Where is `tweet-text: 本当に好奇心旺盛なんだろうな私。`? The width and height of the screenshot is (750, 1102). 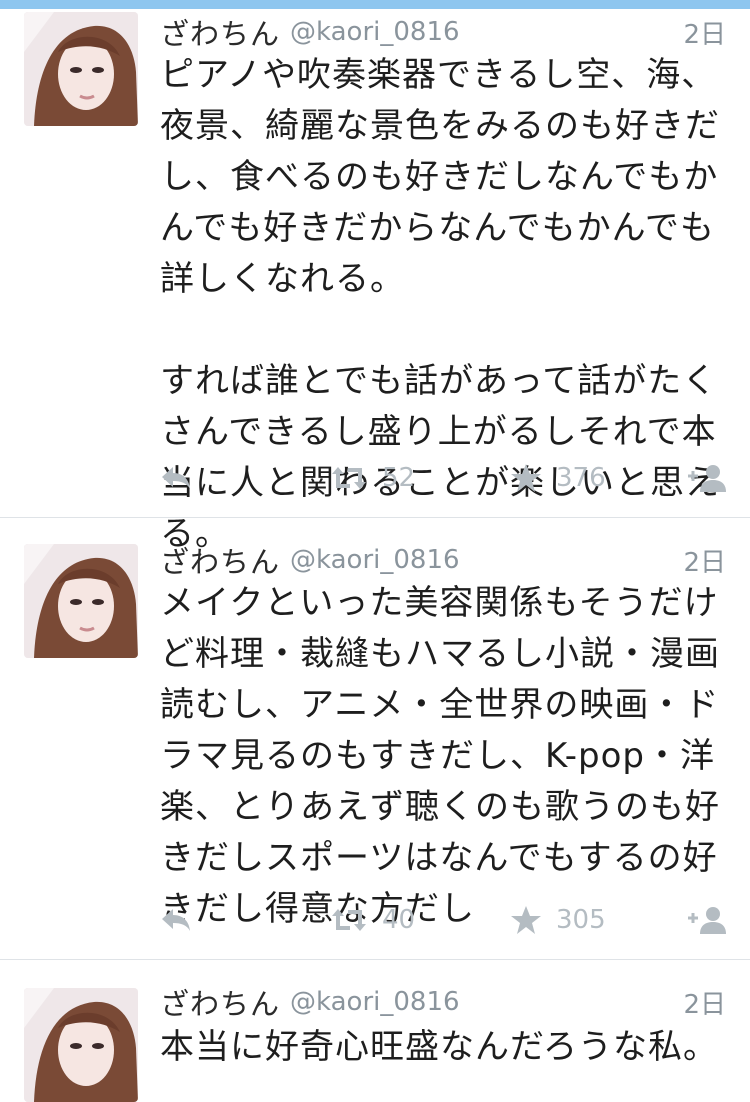 tweet-text: 本当に好奇心旺盛なんだろうな私。 is located at coordinates (439, 1047).